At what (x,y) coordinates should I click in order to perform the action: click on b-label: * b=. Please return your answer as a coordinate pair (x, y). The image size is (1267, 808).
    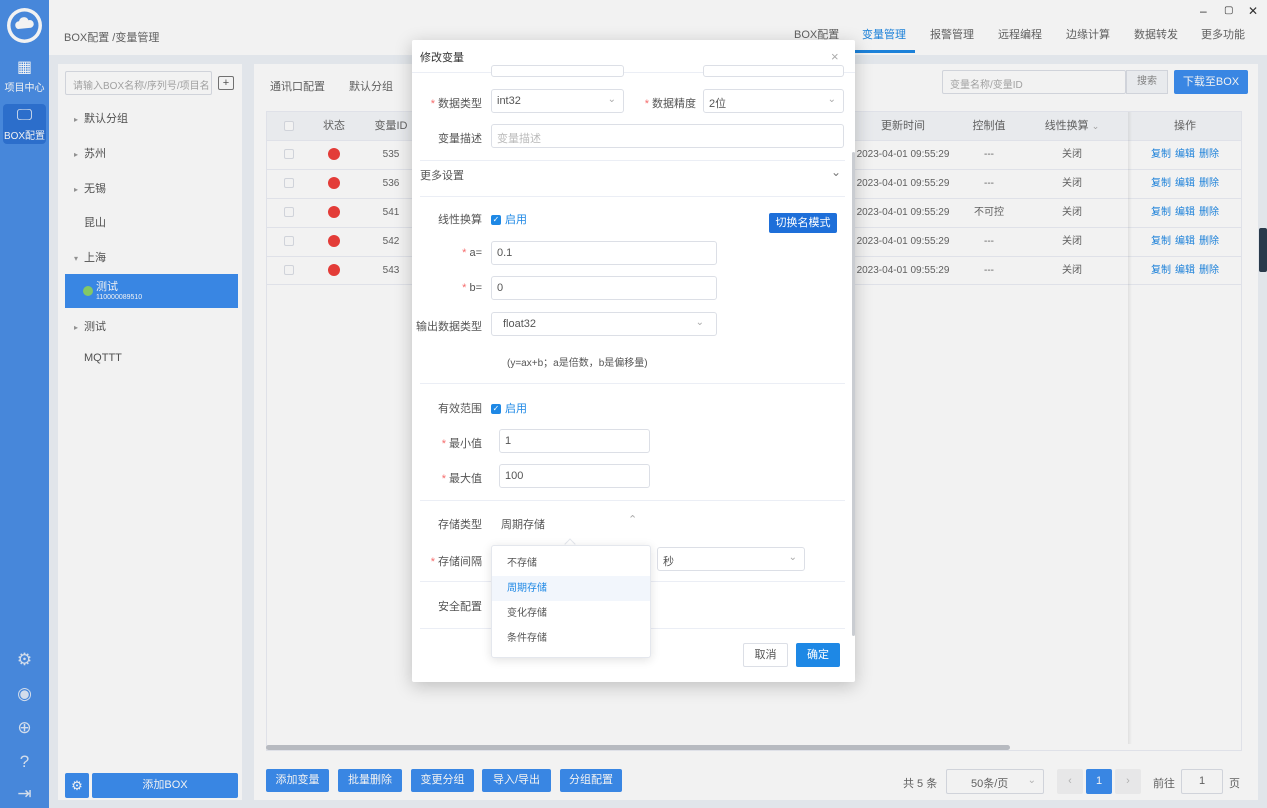
    Looking at the image, I should click on (472, 288).